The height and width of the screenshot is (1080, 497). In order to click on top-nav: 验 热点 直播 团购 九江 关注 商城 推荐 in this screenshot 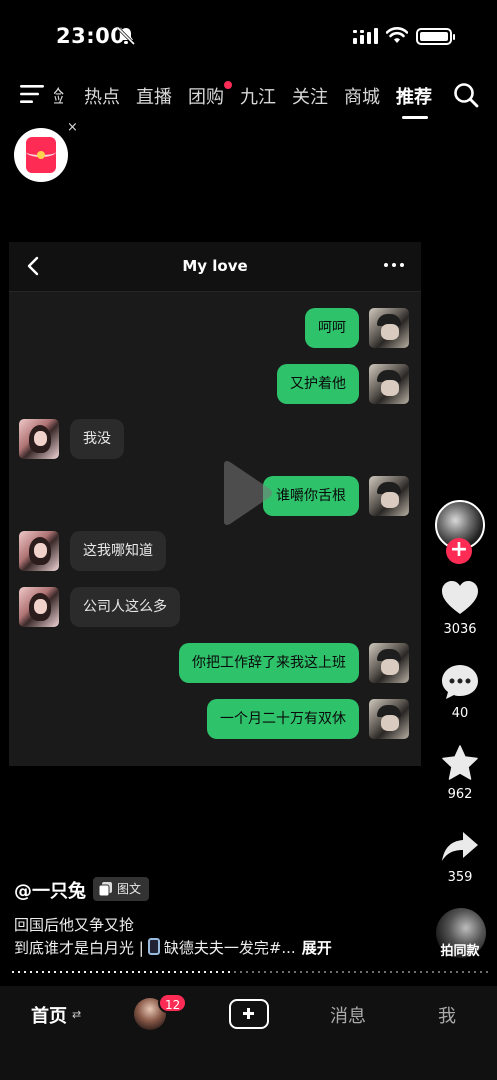, I will do `click(248, 98)`.